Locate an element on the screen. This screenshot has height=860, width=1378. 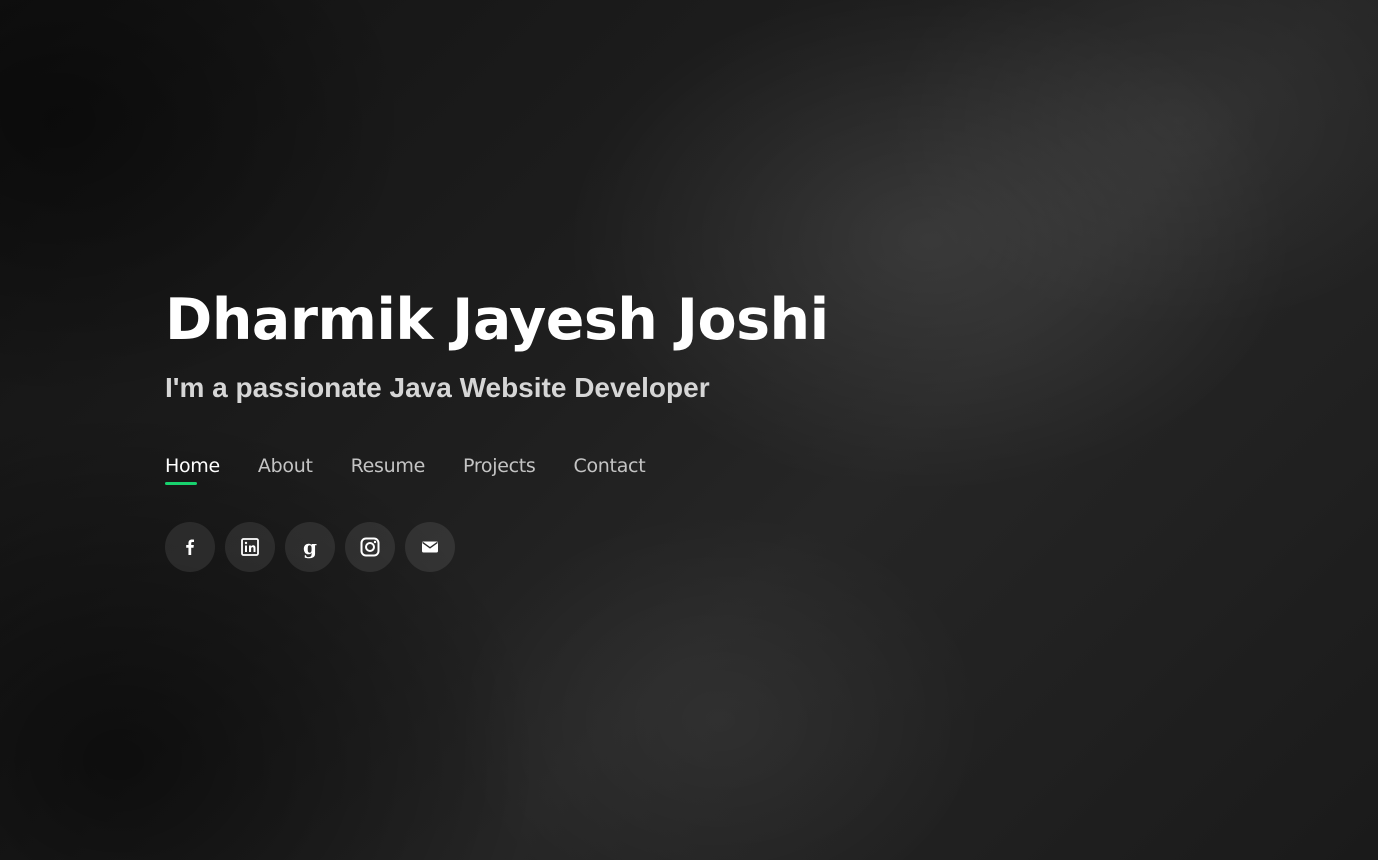
main-nav: Home About Resume Projects Contact is located at coordinates (615, 468).